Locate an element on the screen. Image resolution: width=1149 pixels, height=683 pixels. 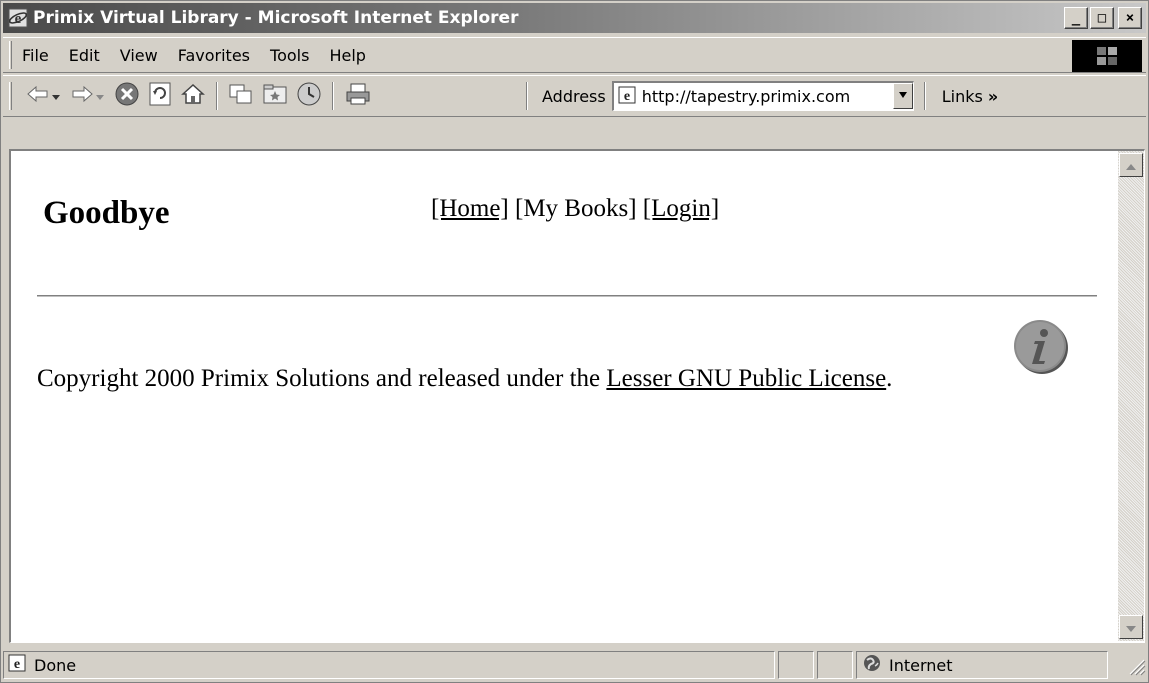
license-link: Lesser GNU Public License is located at coordinates (746, 378).